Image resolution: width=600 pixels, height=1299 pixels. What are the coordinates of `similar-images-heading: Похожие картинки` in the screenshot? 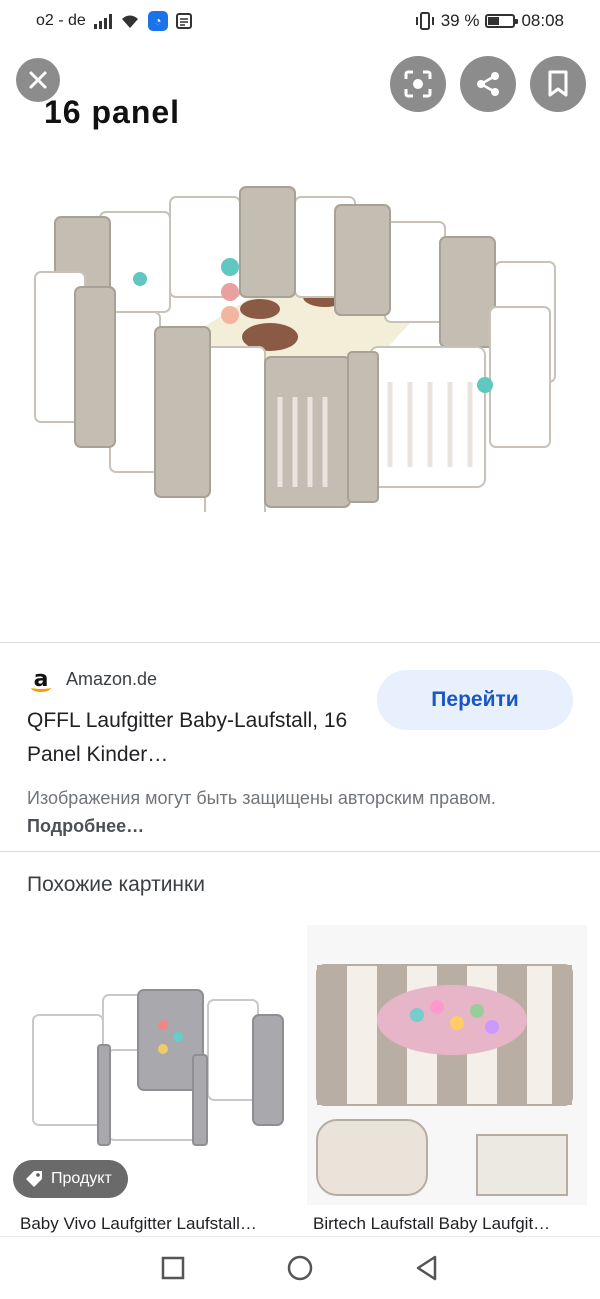 It's located at (116, 884).